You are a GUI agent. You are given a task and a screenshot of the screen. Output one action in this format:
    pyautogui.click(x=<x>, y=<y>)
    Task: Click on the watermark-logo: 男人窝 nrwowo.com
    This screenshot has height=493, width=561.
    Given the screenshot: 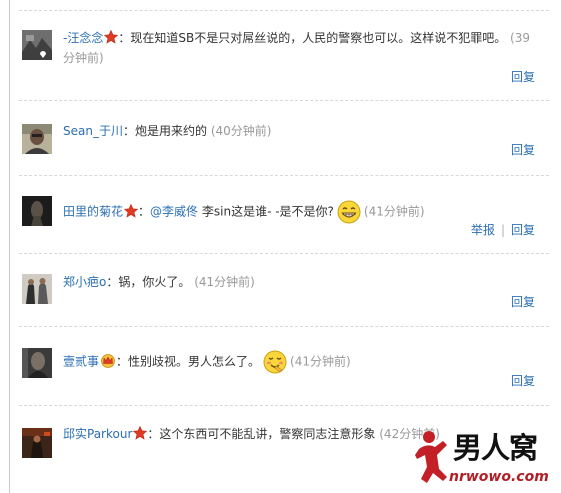 What is the action you would take?
    pyautogui.click(x=487, y=459)
    